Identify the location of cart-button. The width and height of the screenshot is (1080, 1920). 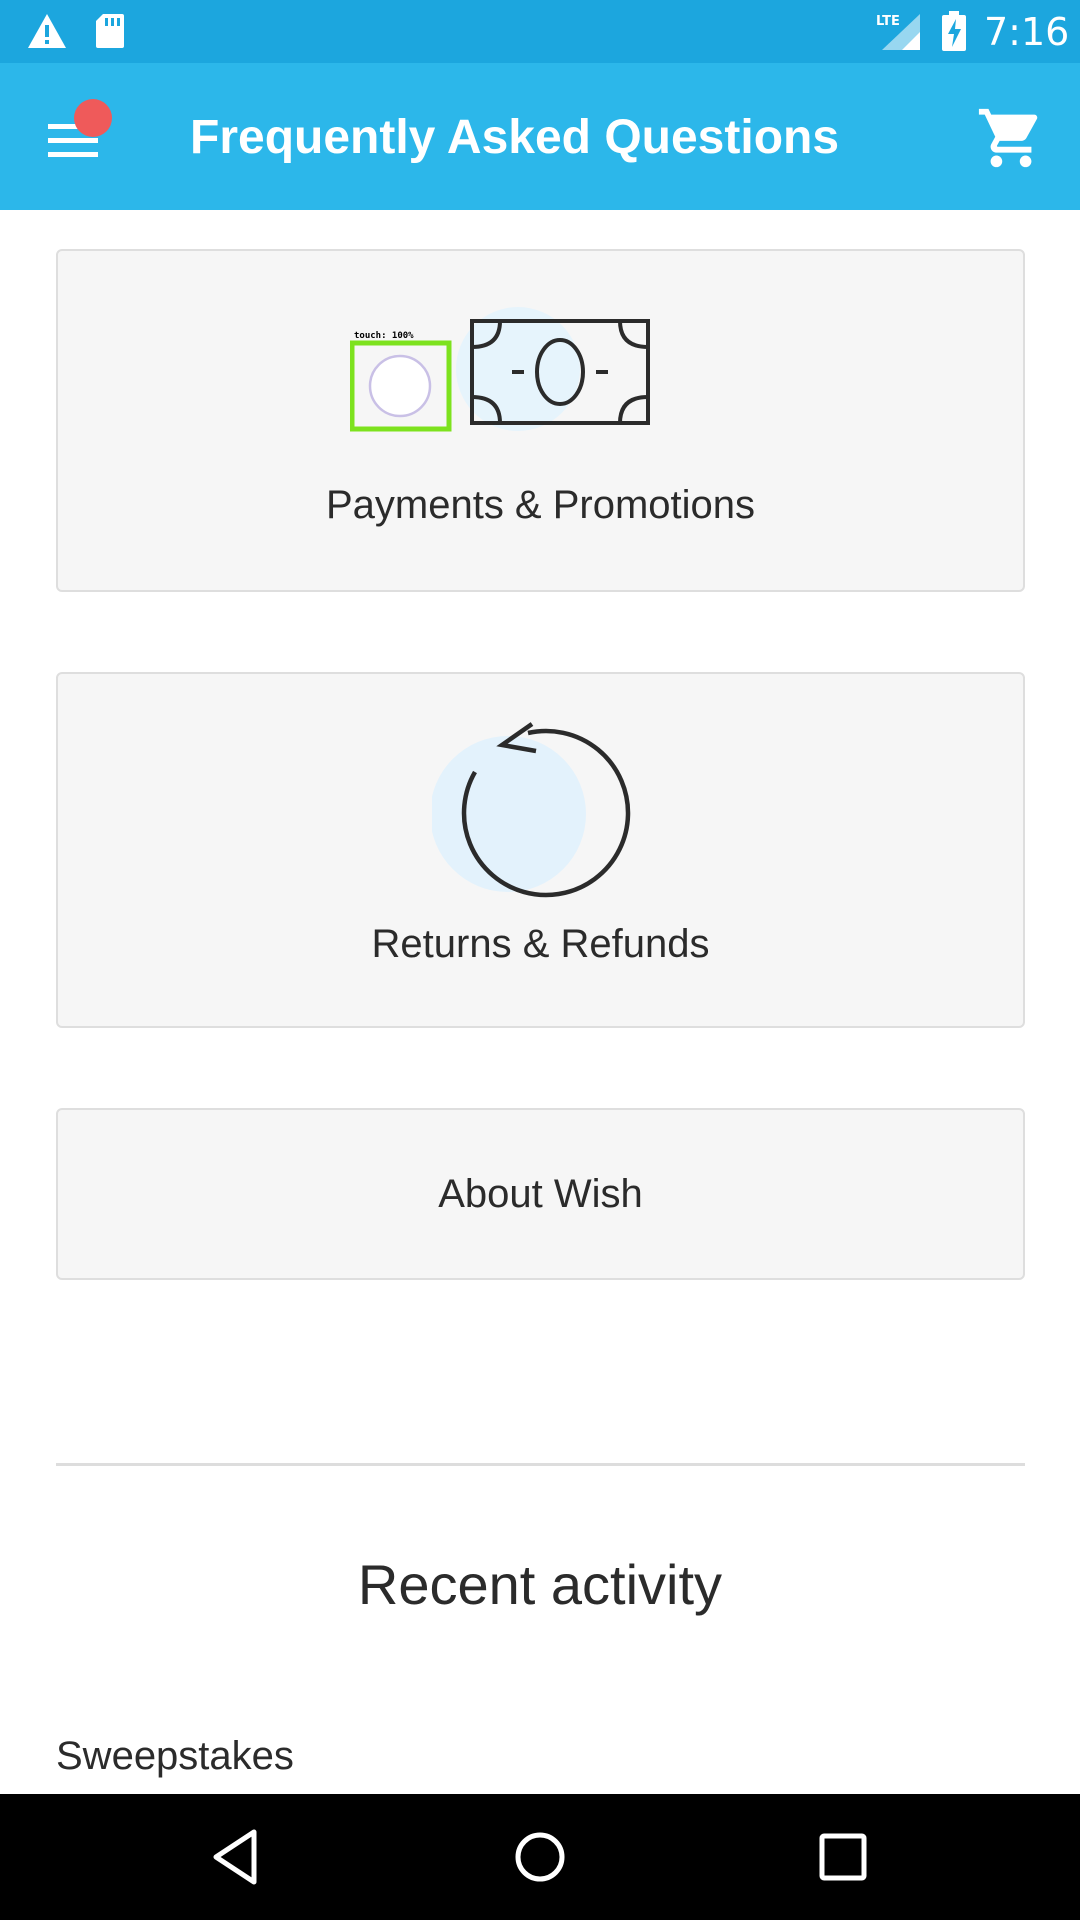
(1011, 138).